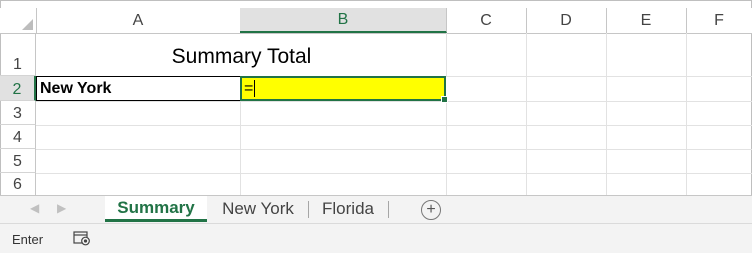  I want to click on sheet-tab-new-york: New York, so click(258, 209).